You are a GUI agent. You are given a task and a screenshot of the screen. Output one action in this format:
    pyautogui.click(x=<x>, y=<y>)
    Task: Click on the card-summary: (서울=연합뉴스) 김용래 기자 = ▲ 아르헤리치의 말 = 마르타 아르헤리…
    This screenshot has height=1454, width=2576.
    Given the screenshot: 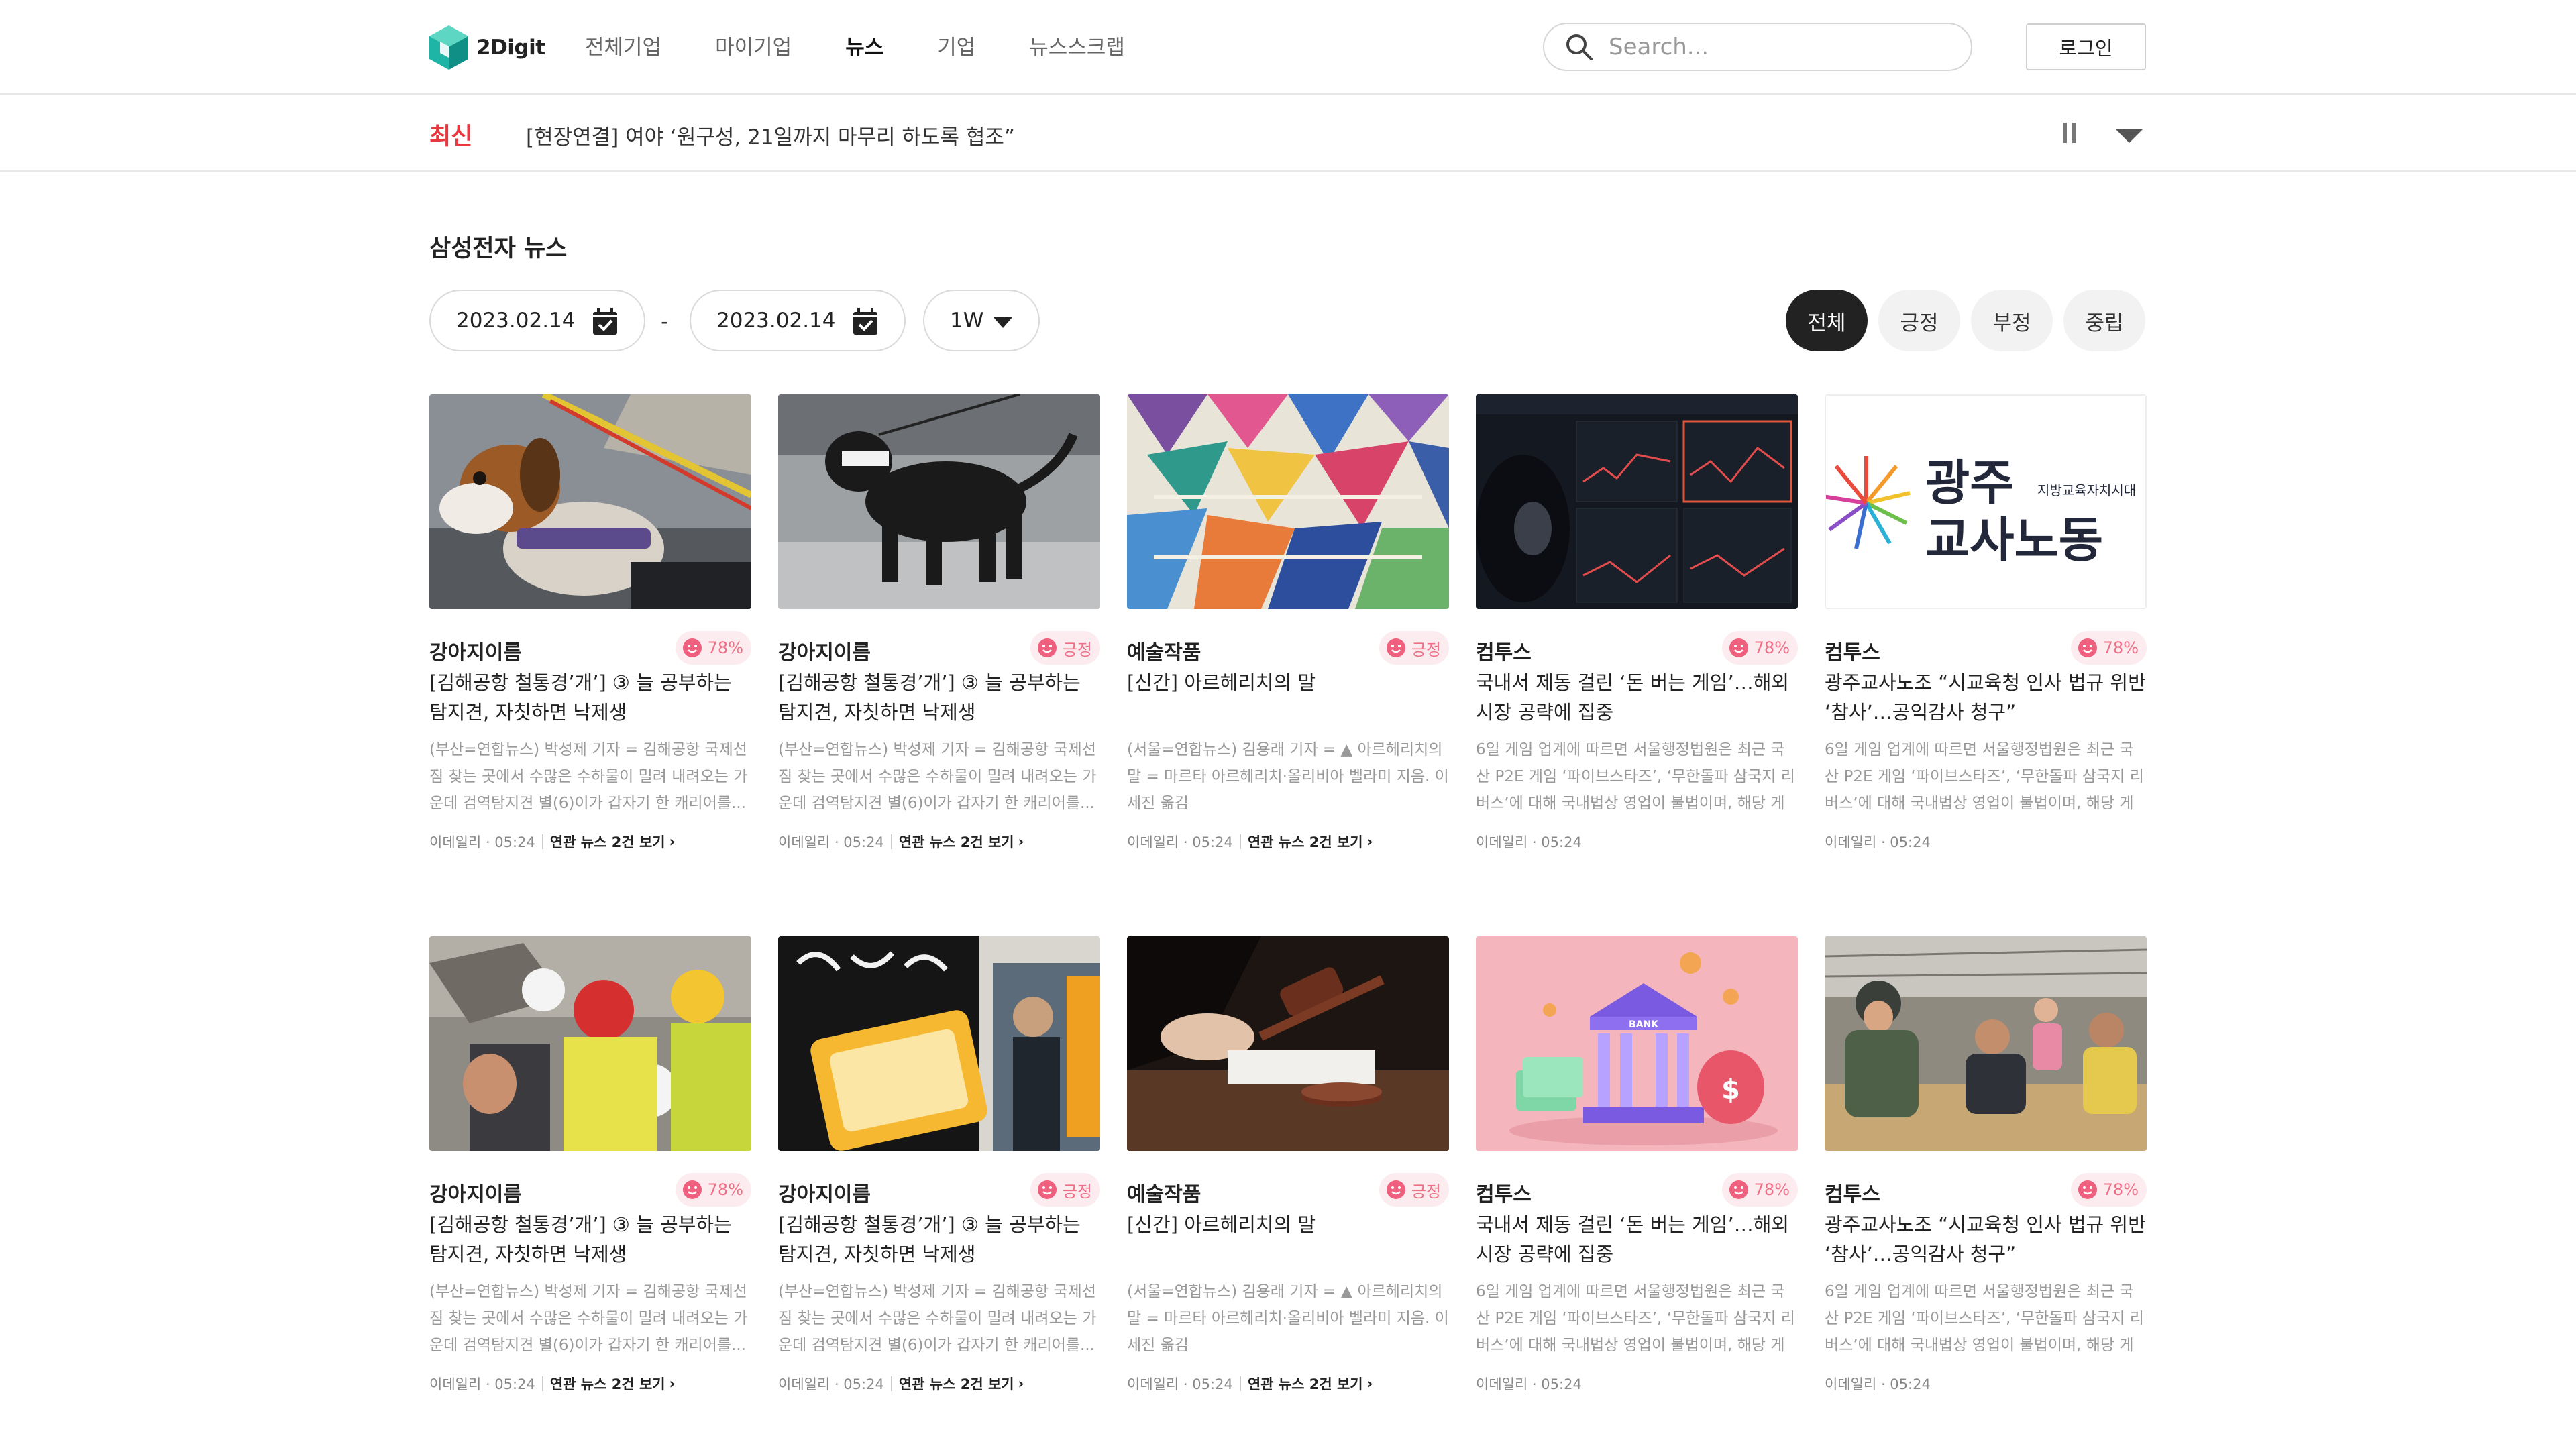 What is the action you would take?
    pyautogui.click(x=1288, y=1318)
    